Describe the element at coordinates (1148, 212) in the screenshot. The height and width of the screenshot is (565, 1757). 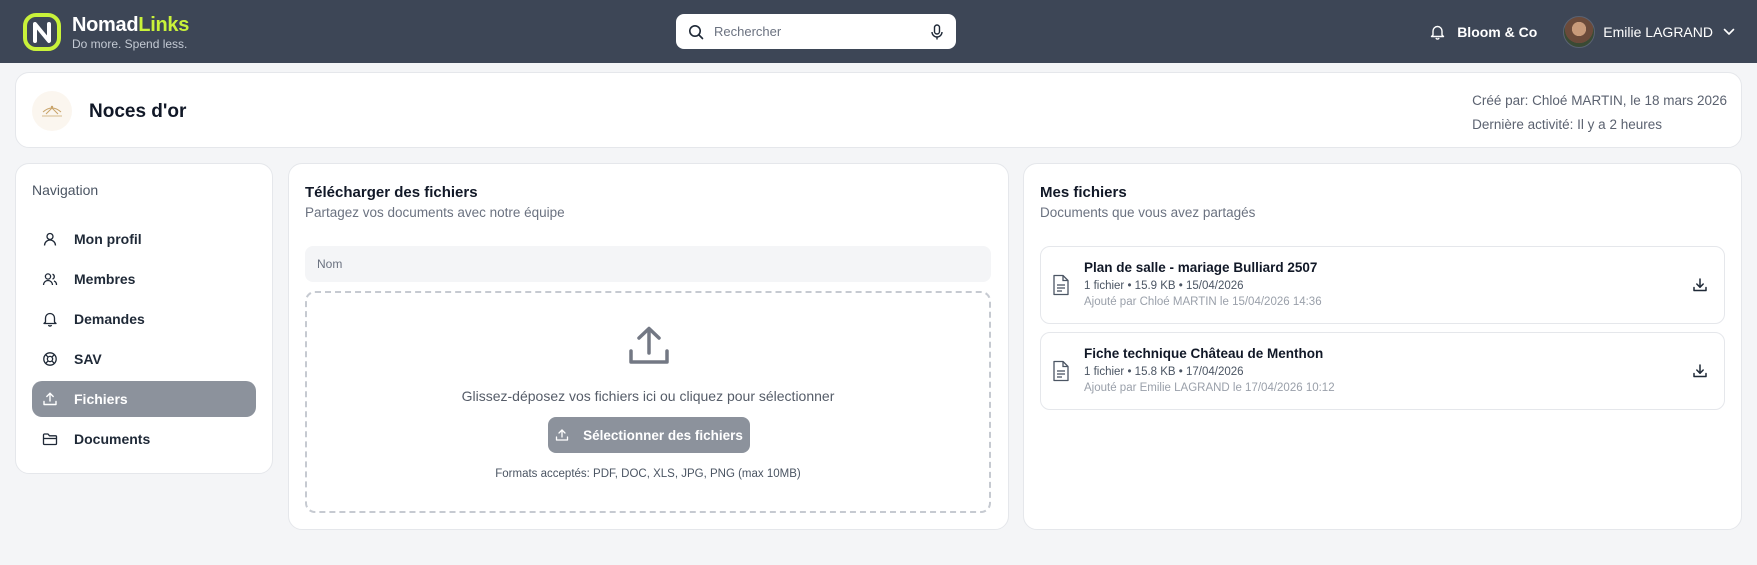
I see `my-files-subtitle: Documents que vous avez partagés` at that location.